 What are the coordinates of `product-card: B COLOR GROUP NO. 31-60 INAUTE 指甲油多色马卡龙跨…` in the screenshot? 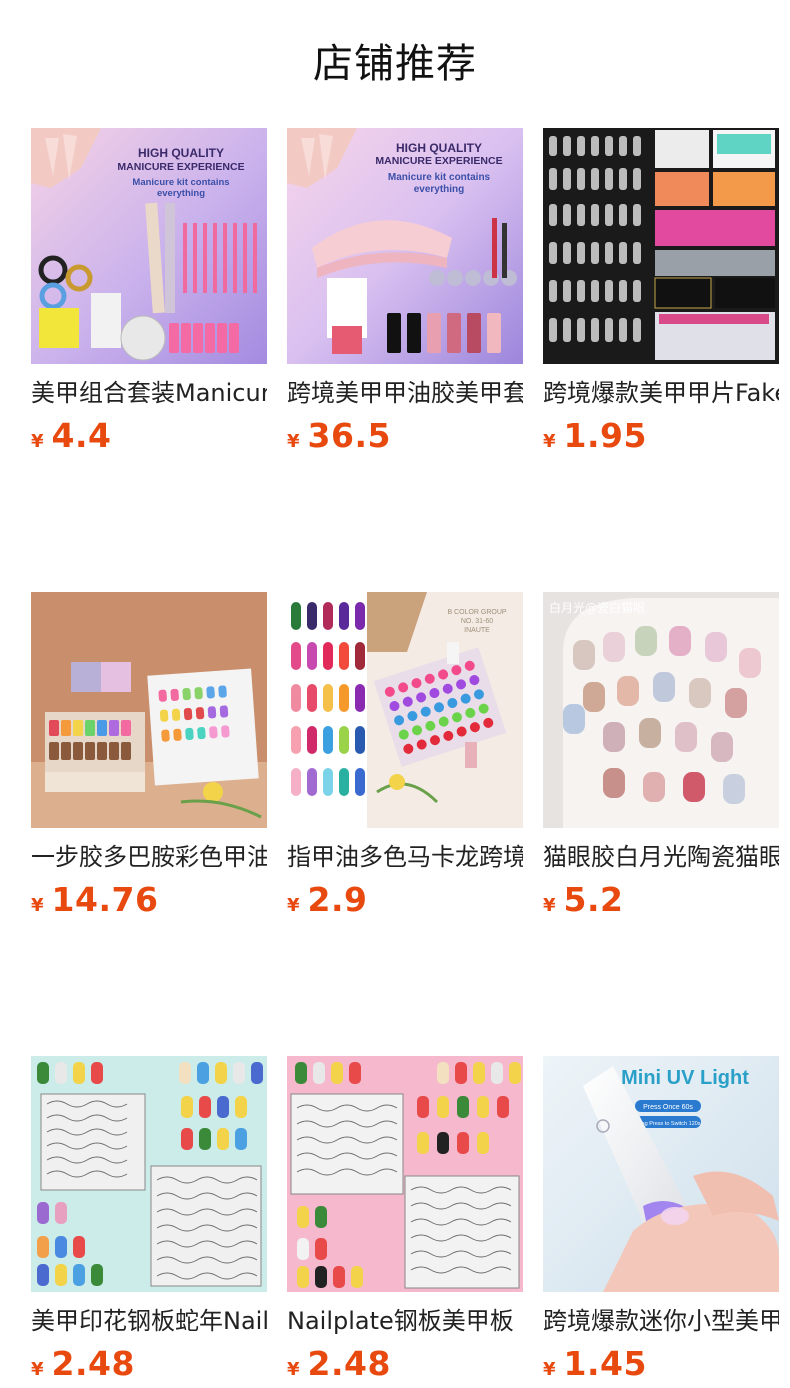 It's located at (405, 758).